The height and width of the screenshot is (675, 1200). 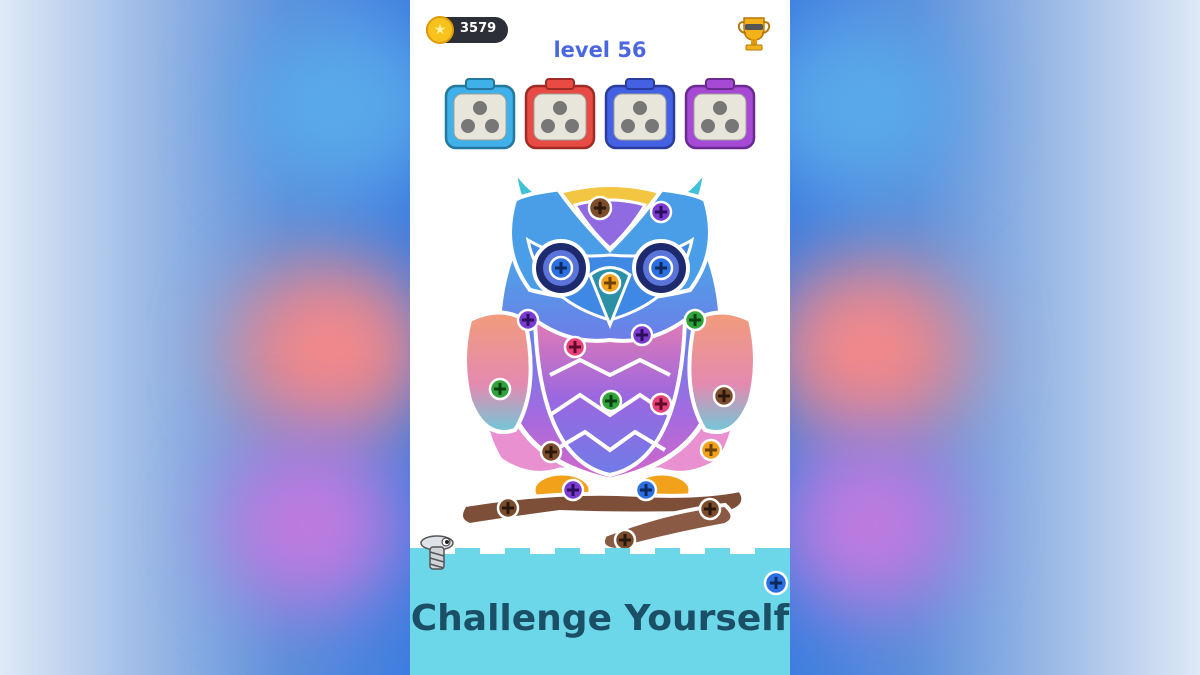 I want to click on level-title: level 56, so click(x=600, y=50).